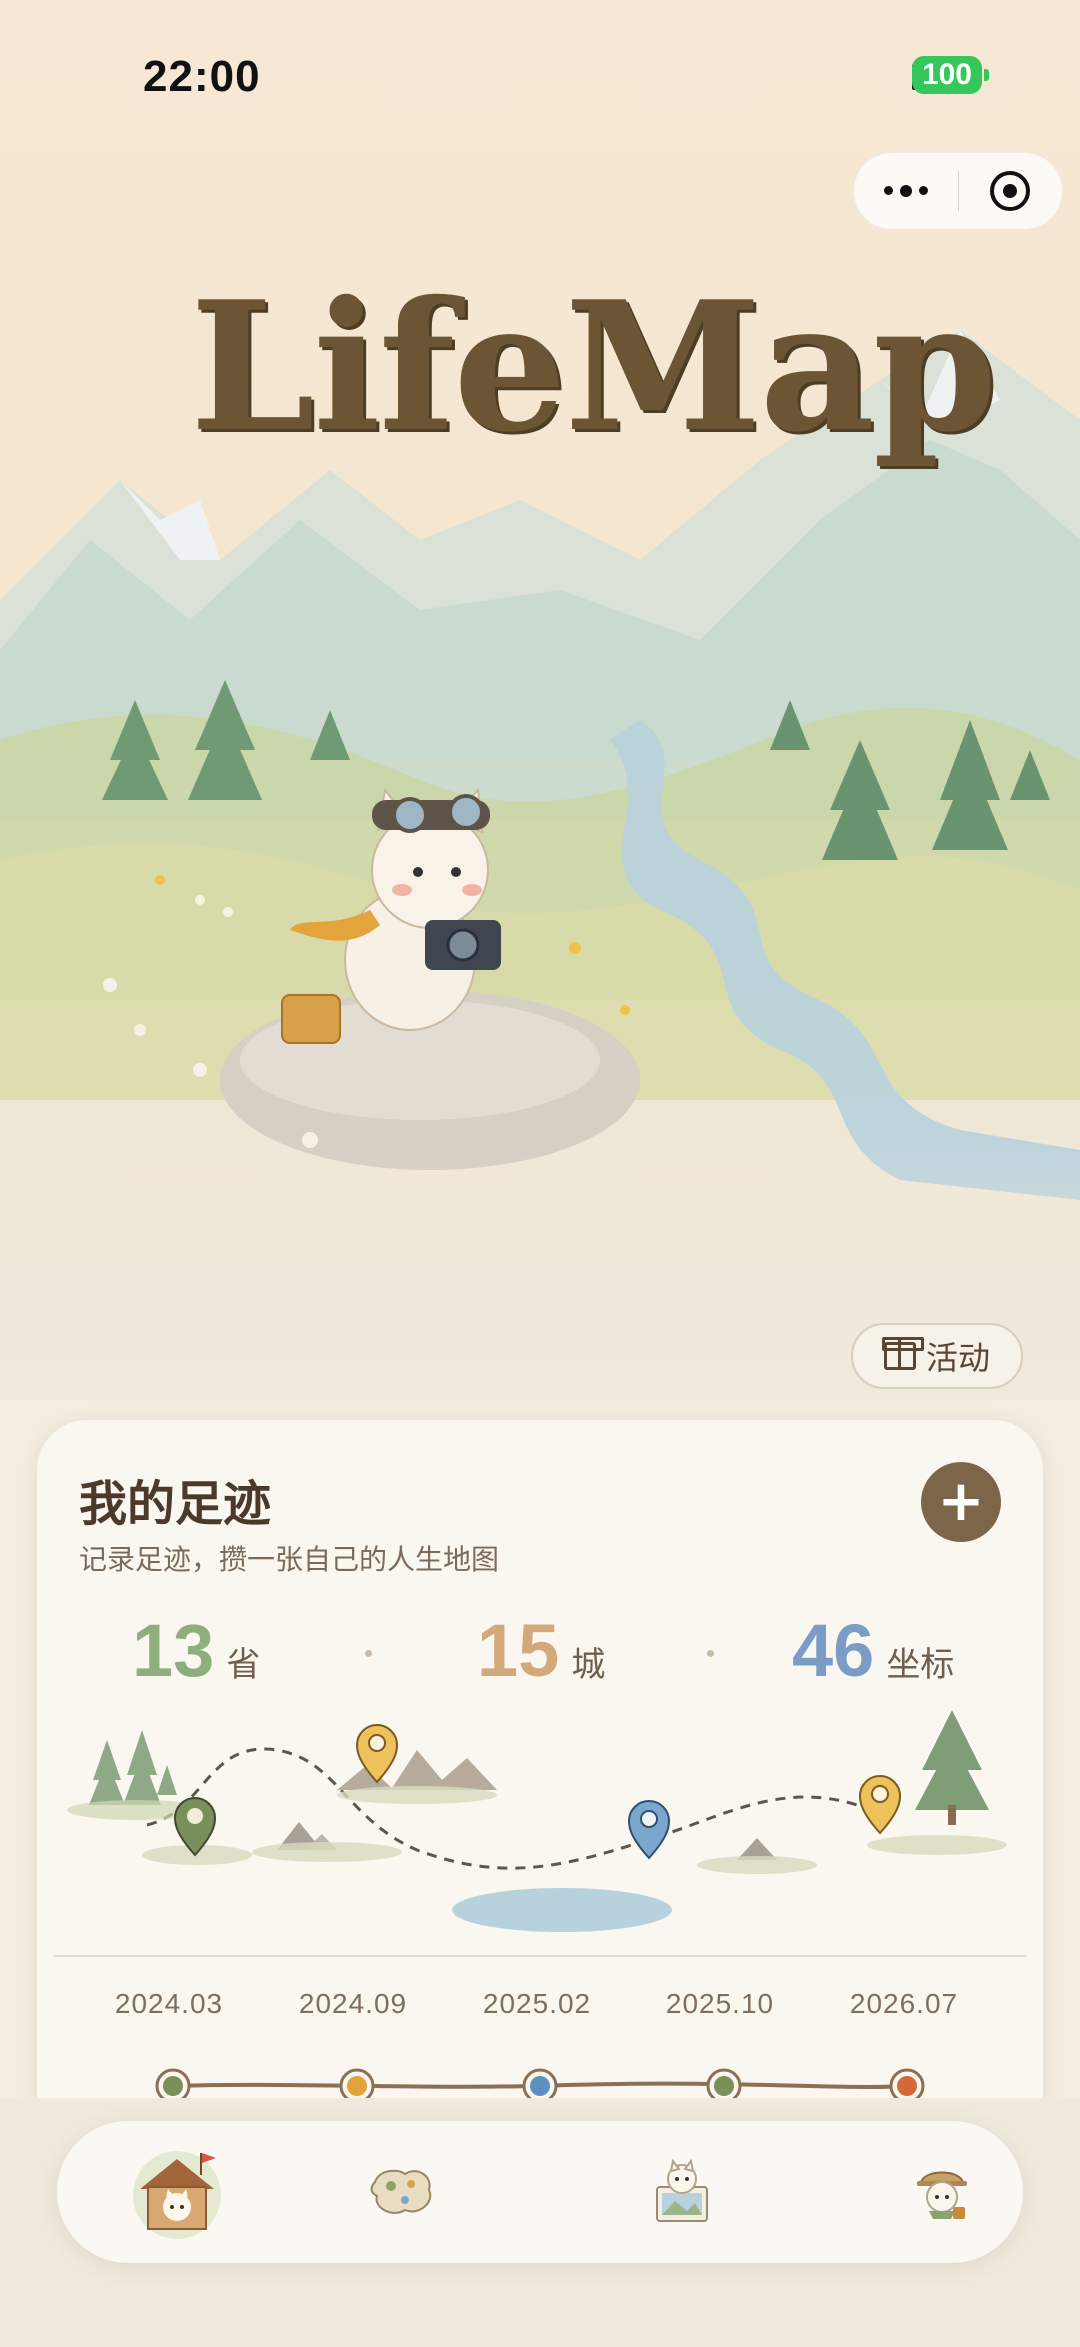 This screenshot has width=1080, height=2347. What do you see at coordinates (942, 2195) in the screenshot?
I see `cat-explorer-icon` at bounding box center [942, 2195].